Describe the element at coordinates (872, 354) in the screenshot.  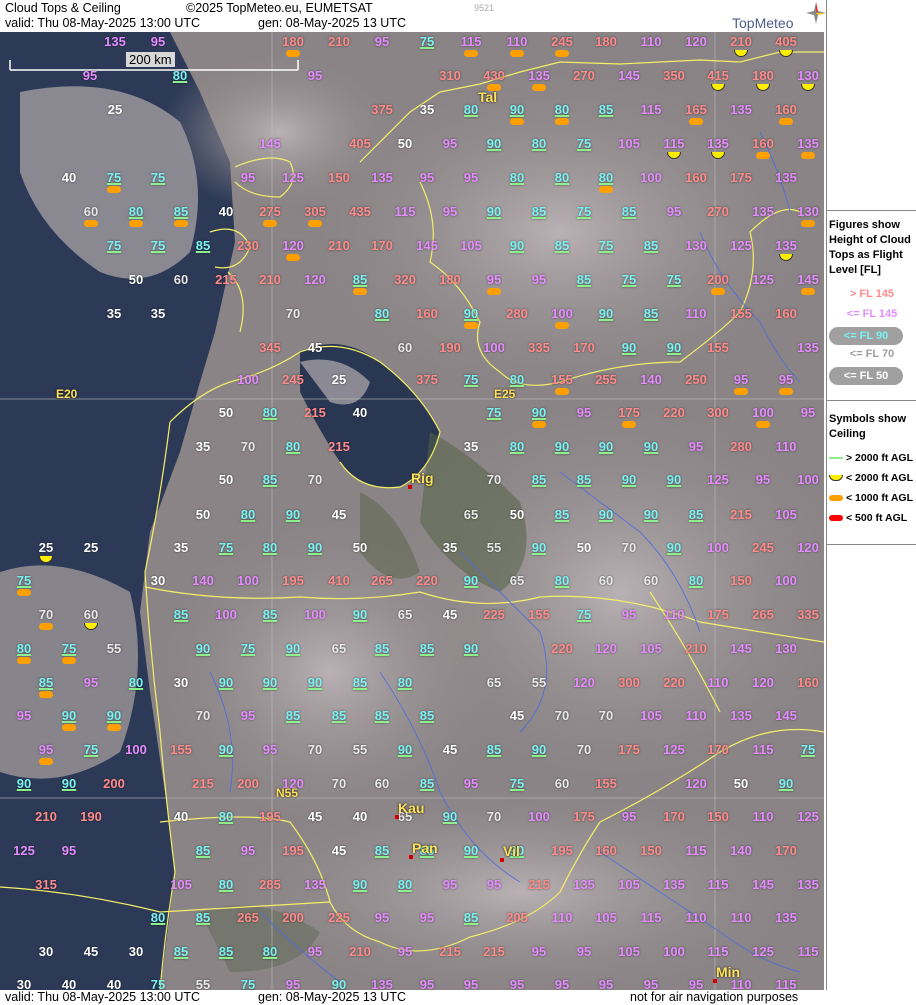
I see `legend-fl-70: <= FL 70` at that location.